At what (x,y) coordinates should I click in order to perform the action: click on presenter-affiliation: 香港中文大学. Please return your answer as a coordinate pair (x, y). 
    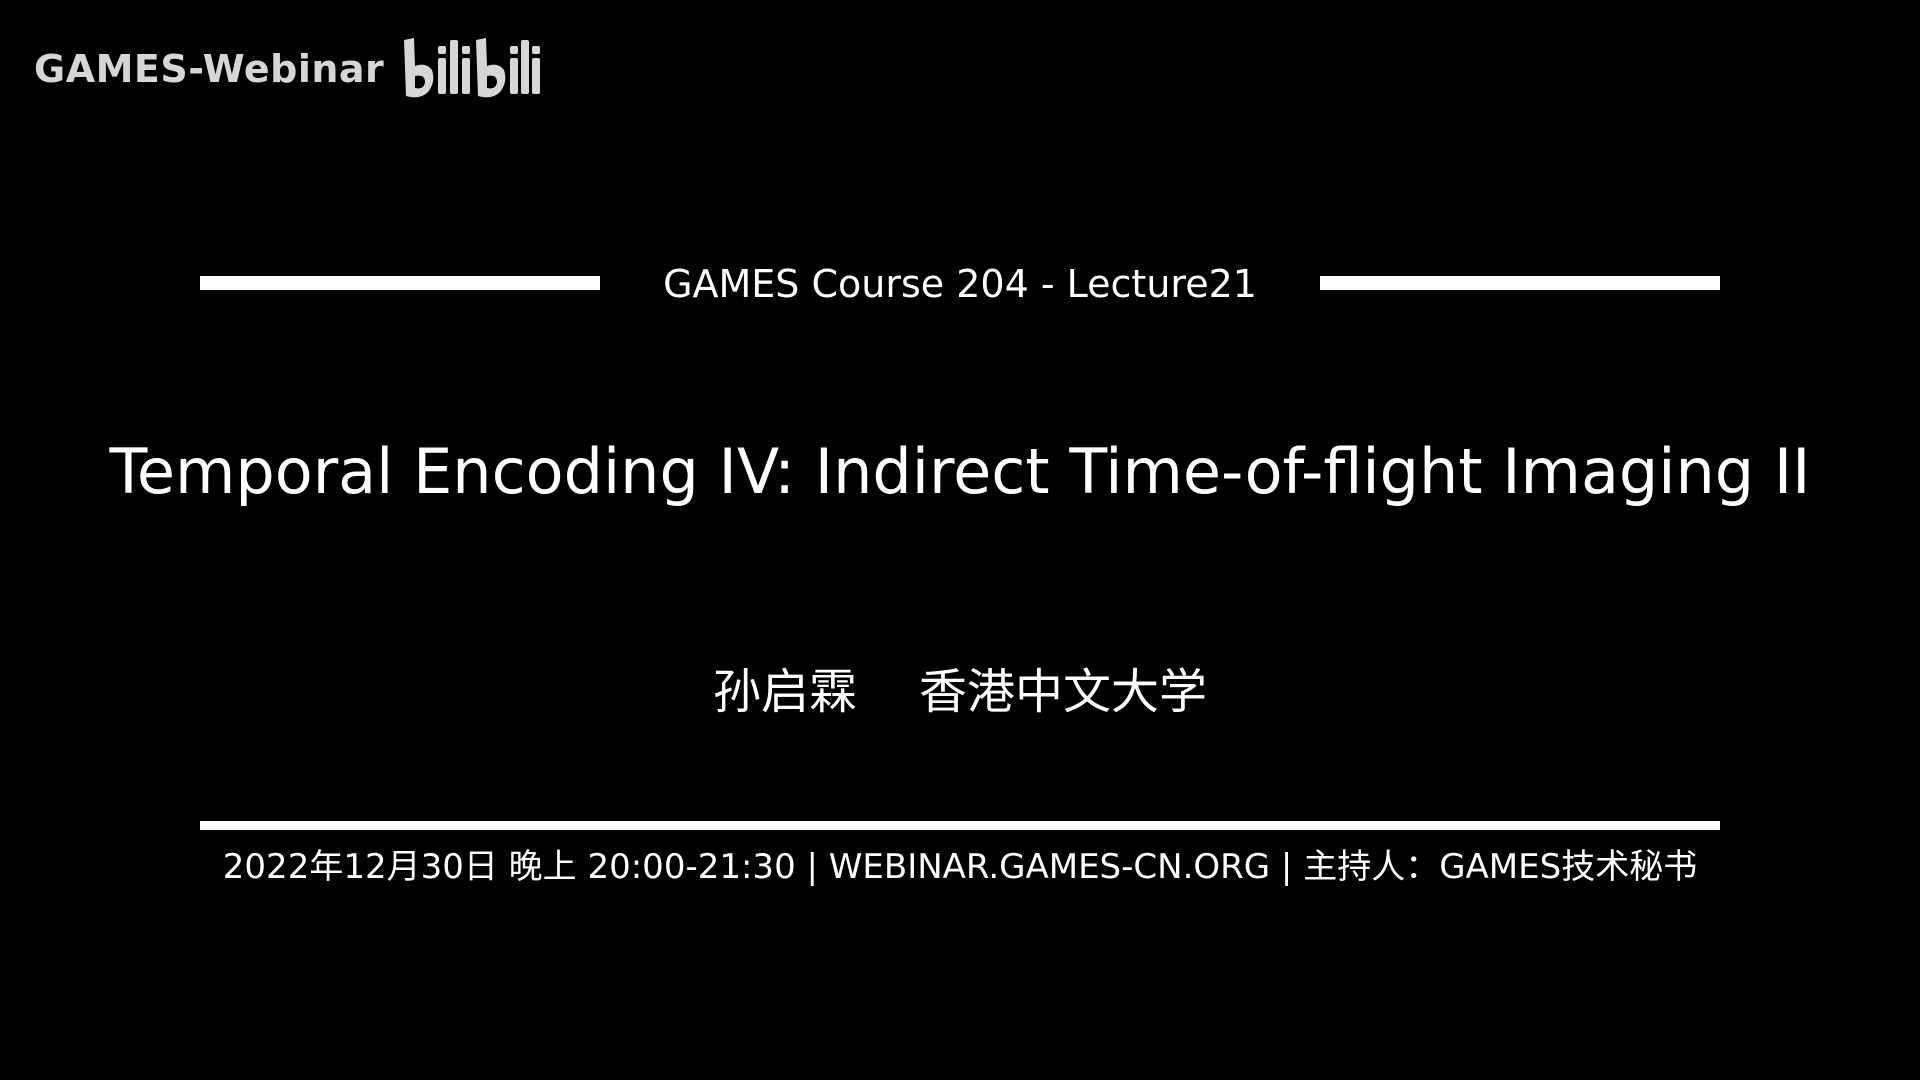
    Looking at the image, I should click on (1063, 692).